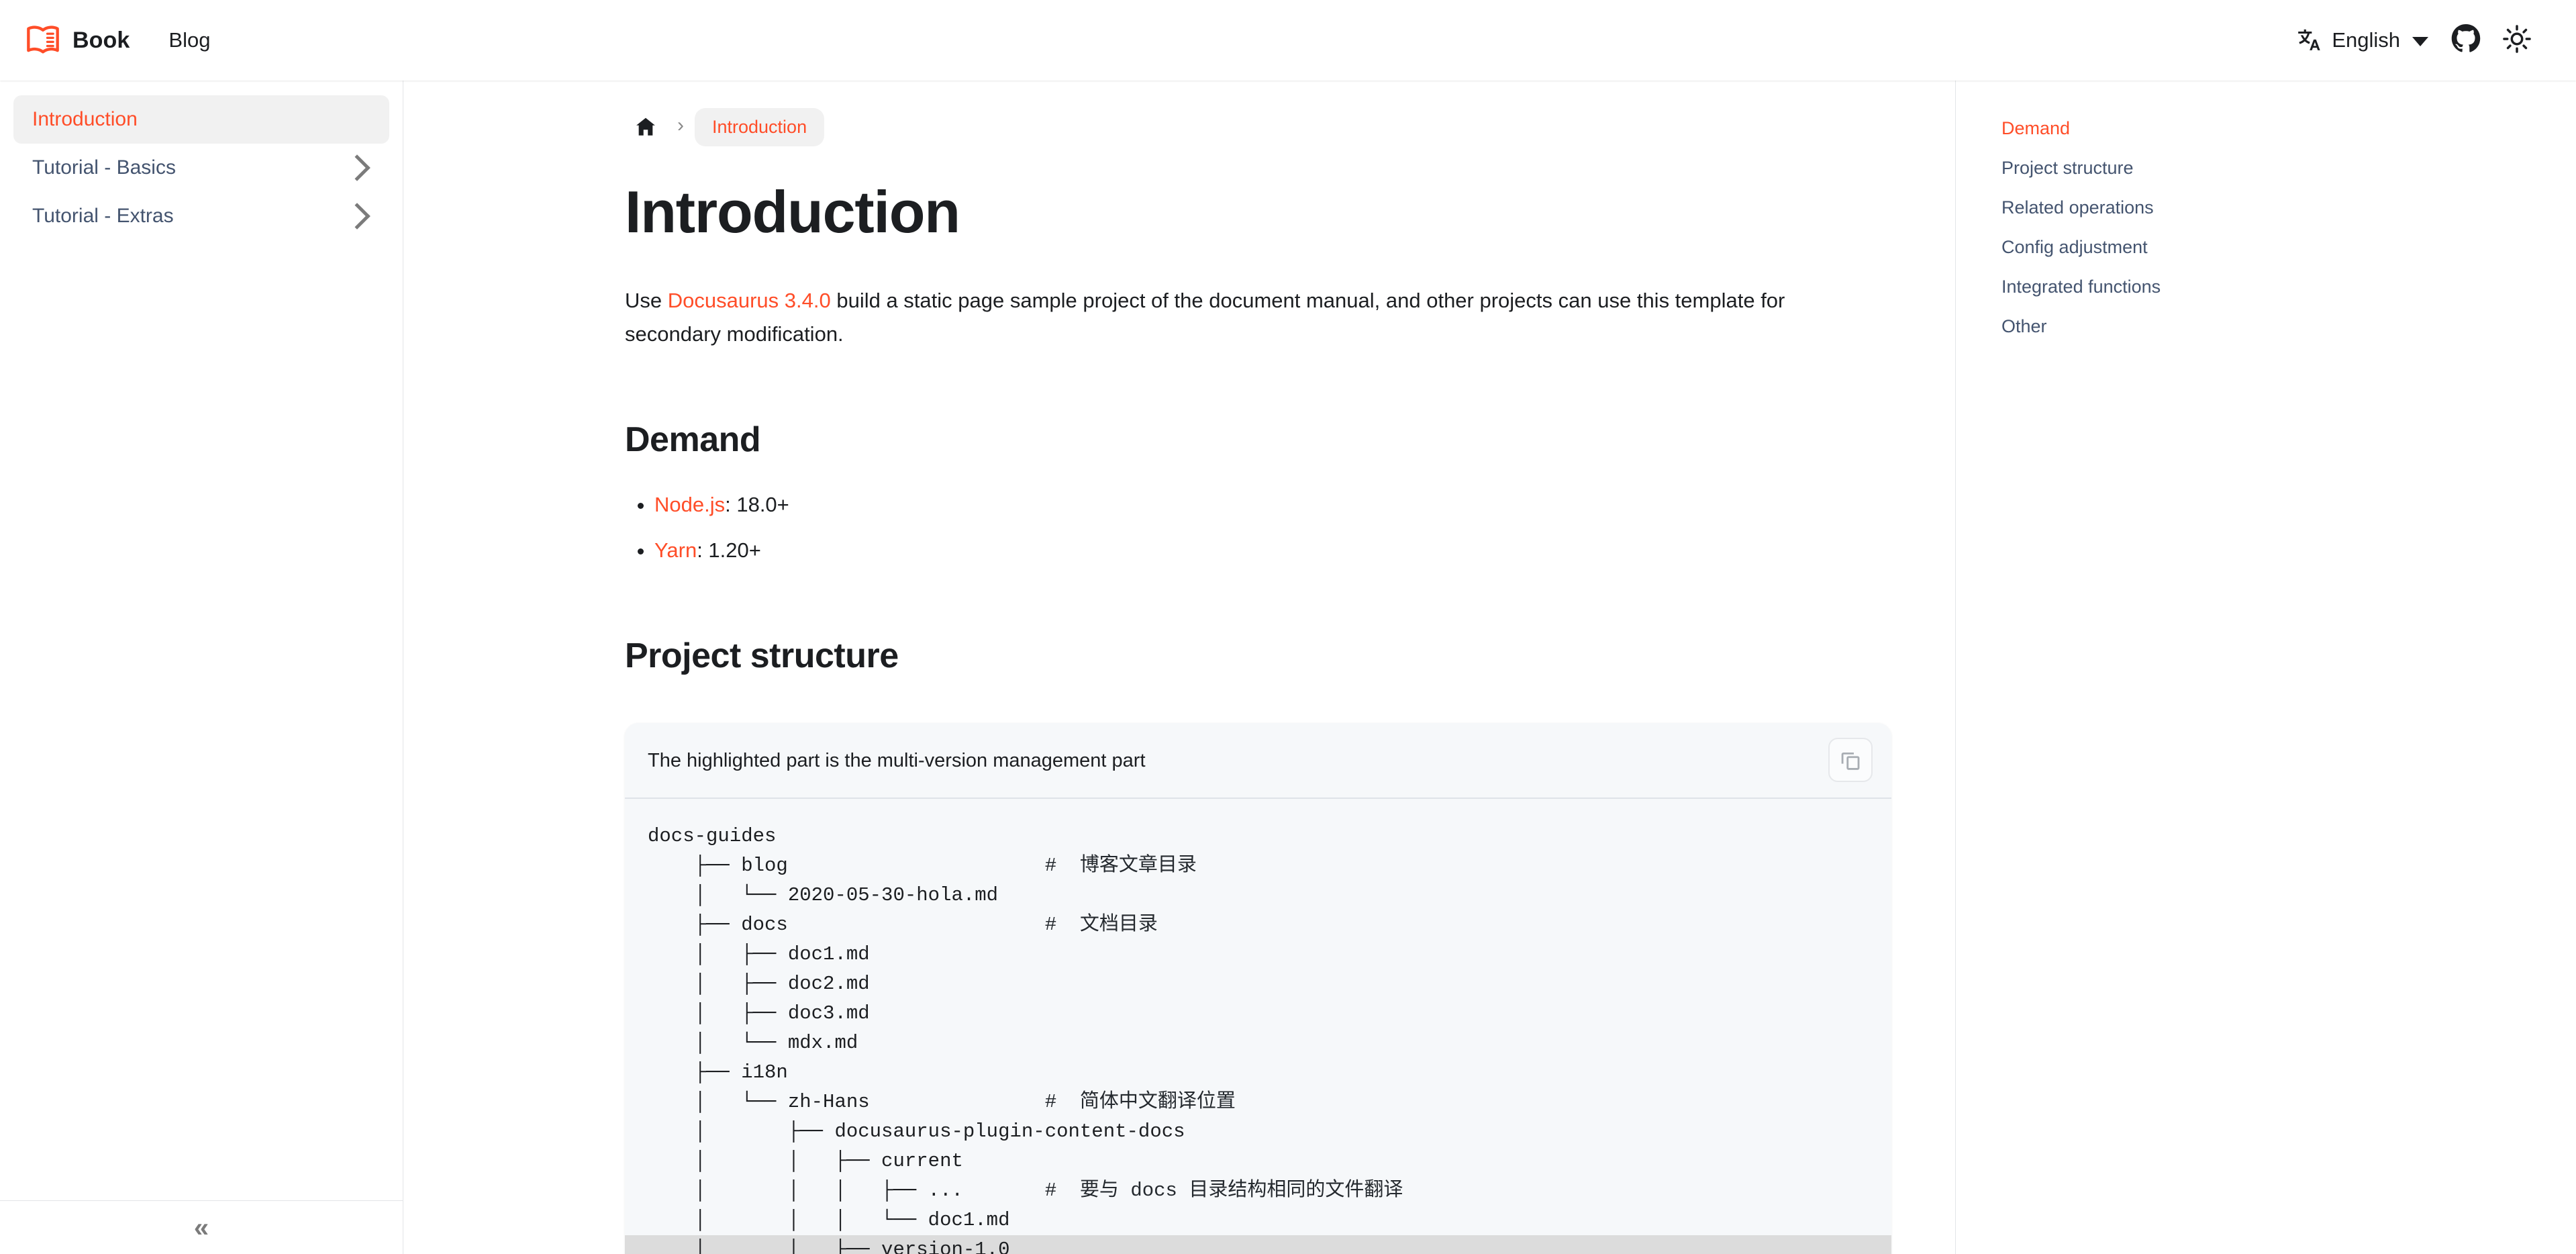  What do you see at coordinates (2288, 327) in the screenshot?
I see `toc-item-other: Other` at bounding box center [2288, 327].